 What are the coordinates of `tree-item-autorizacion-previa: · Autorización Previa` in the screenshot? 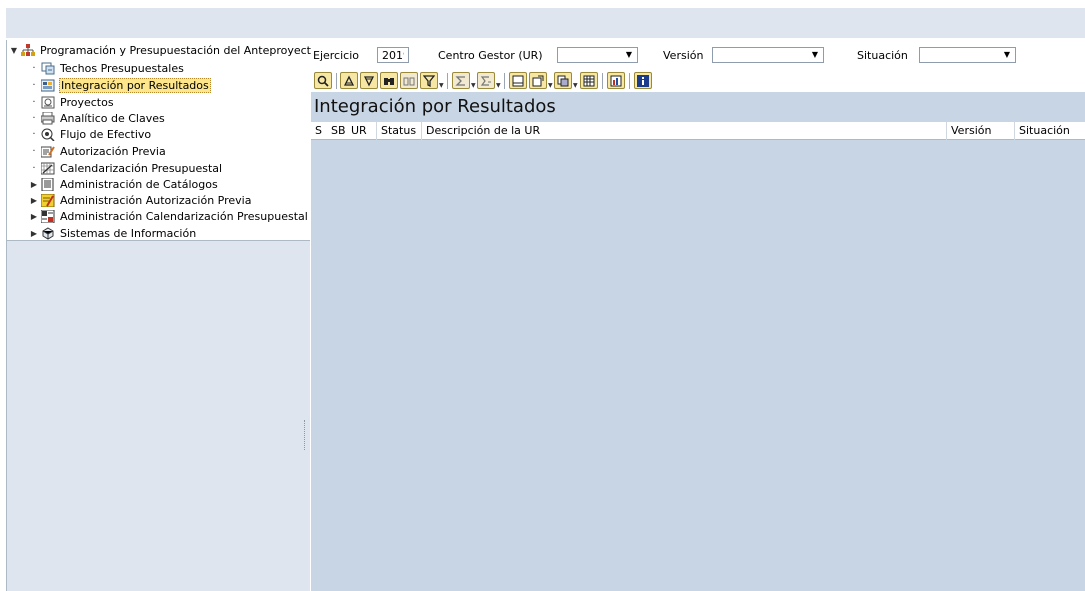 It's located at (98, 151).